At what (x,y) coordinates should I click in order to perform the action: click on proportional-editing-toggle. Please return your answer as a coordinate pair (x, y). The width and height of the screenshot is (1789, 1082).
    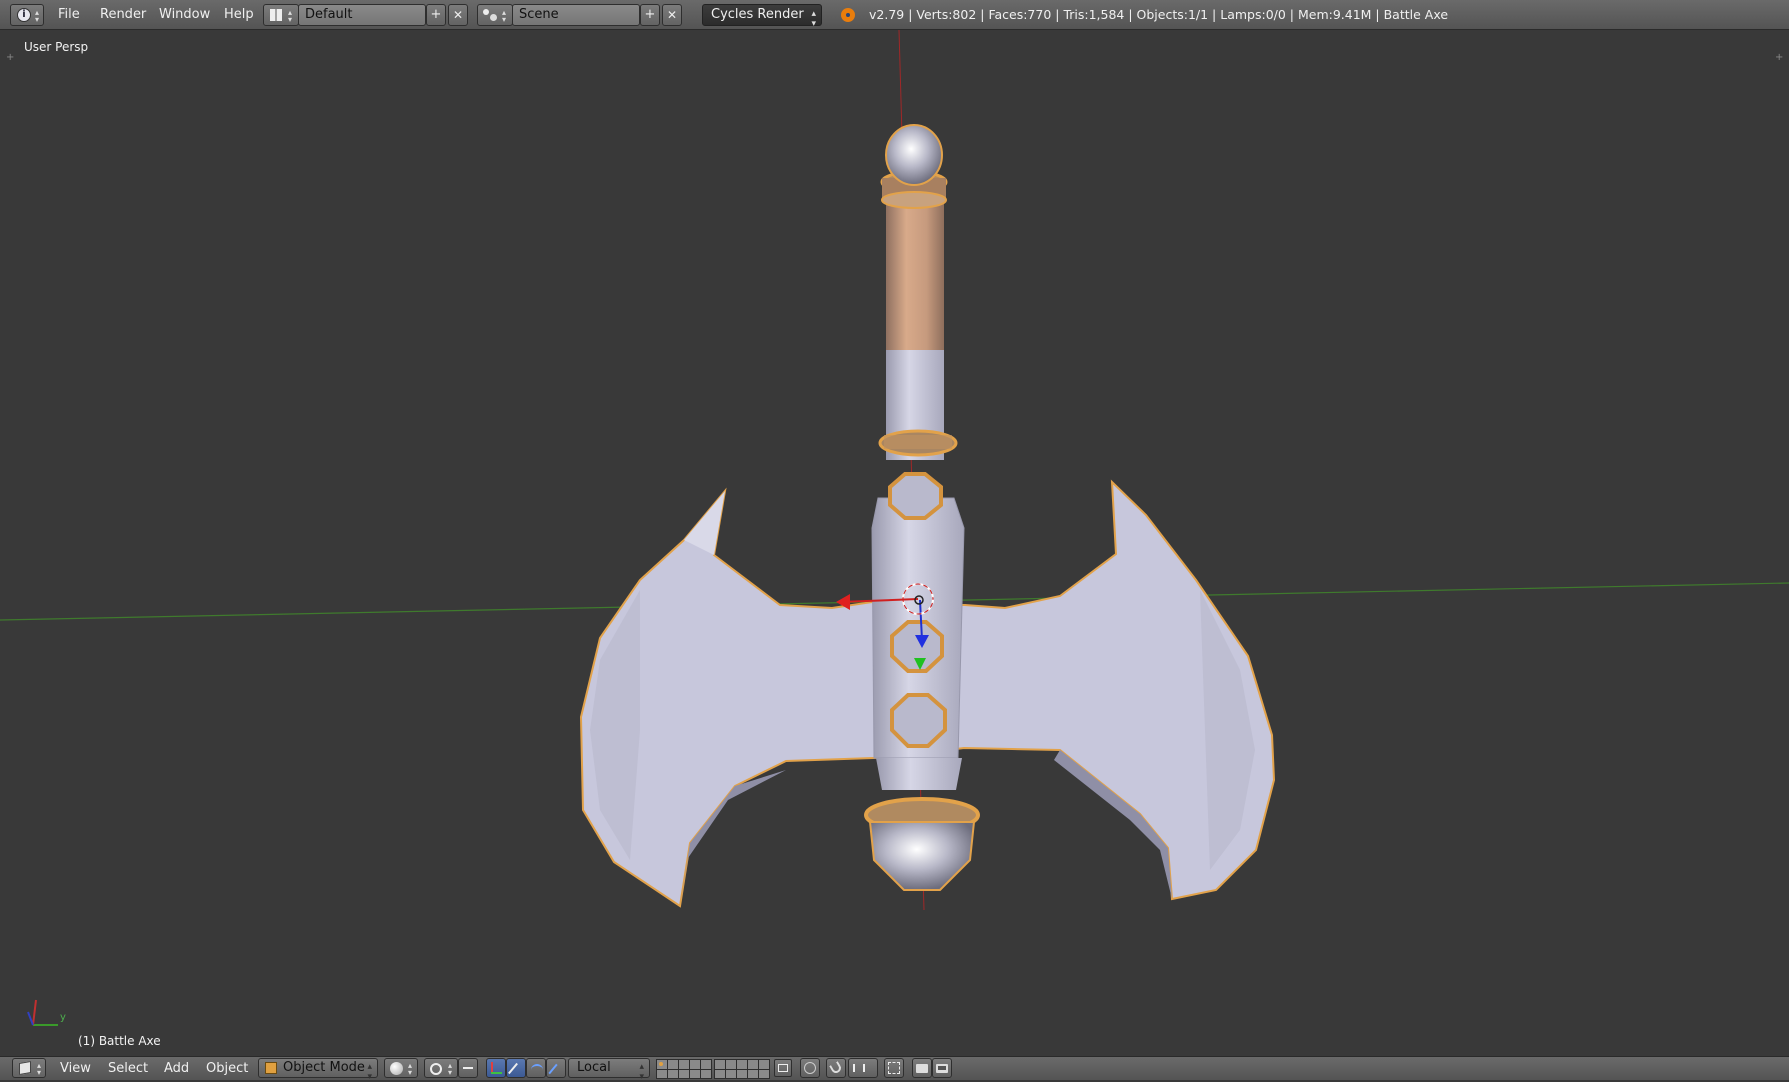
    Looking at the image, I should click on (810, 1068).